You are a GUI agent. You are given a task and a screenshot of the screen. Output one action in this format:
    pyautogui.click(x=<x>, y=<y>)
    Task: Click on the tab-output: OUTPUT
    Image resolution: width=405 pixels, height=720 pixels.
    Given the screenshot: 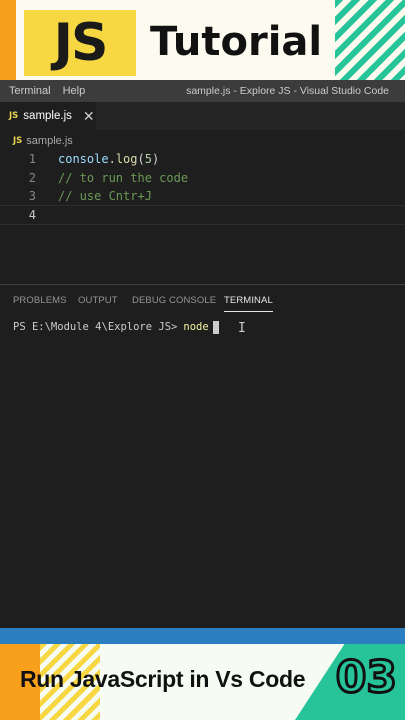 What is the action you would take?
    pyautogui.click(x=98, y=301)
    